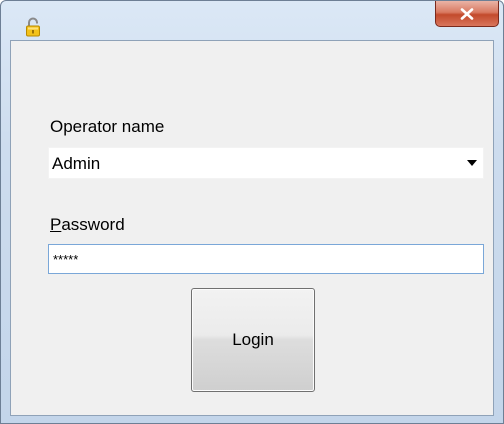 The width and height of the screenshot is (504, 424). I want to click on title-bar, so click(252, 21).